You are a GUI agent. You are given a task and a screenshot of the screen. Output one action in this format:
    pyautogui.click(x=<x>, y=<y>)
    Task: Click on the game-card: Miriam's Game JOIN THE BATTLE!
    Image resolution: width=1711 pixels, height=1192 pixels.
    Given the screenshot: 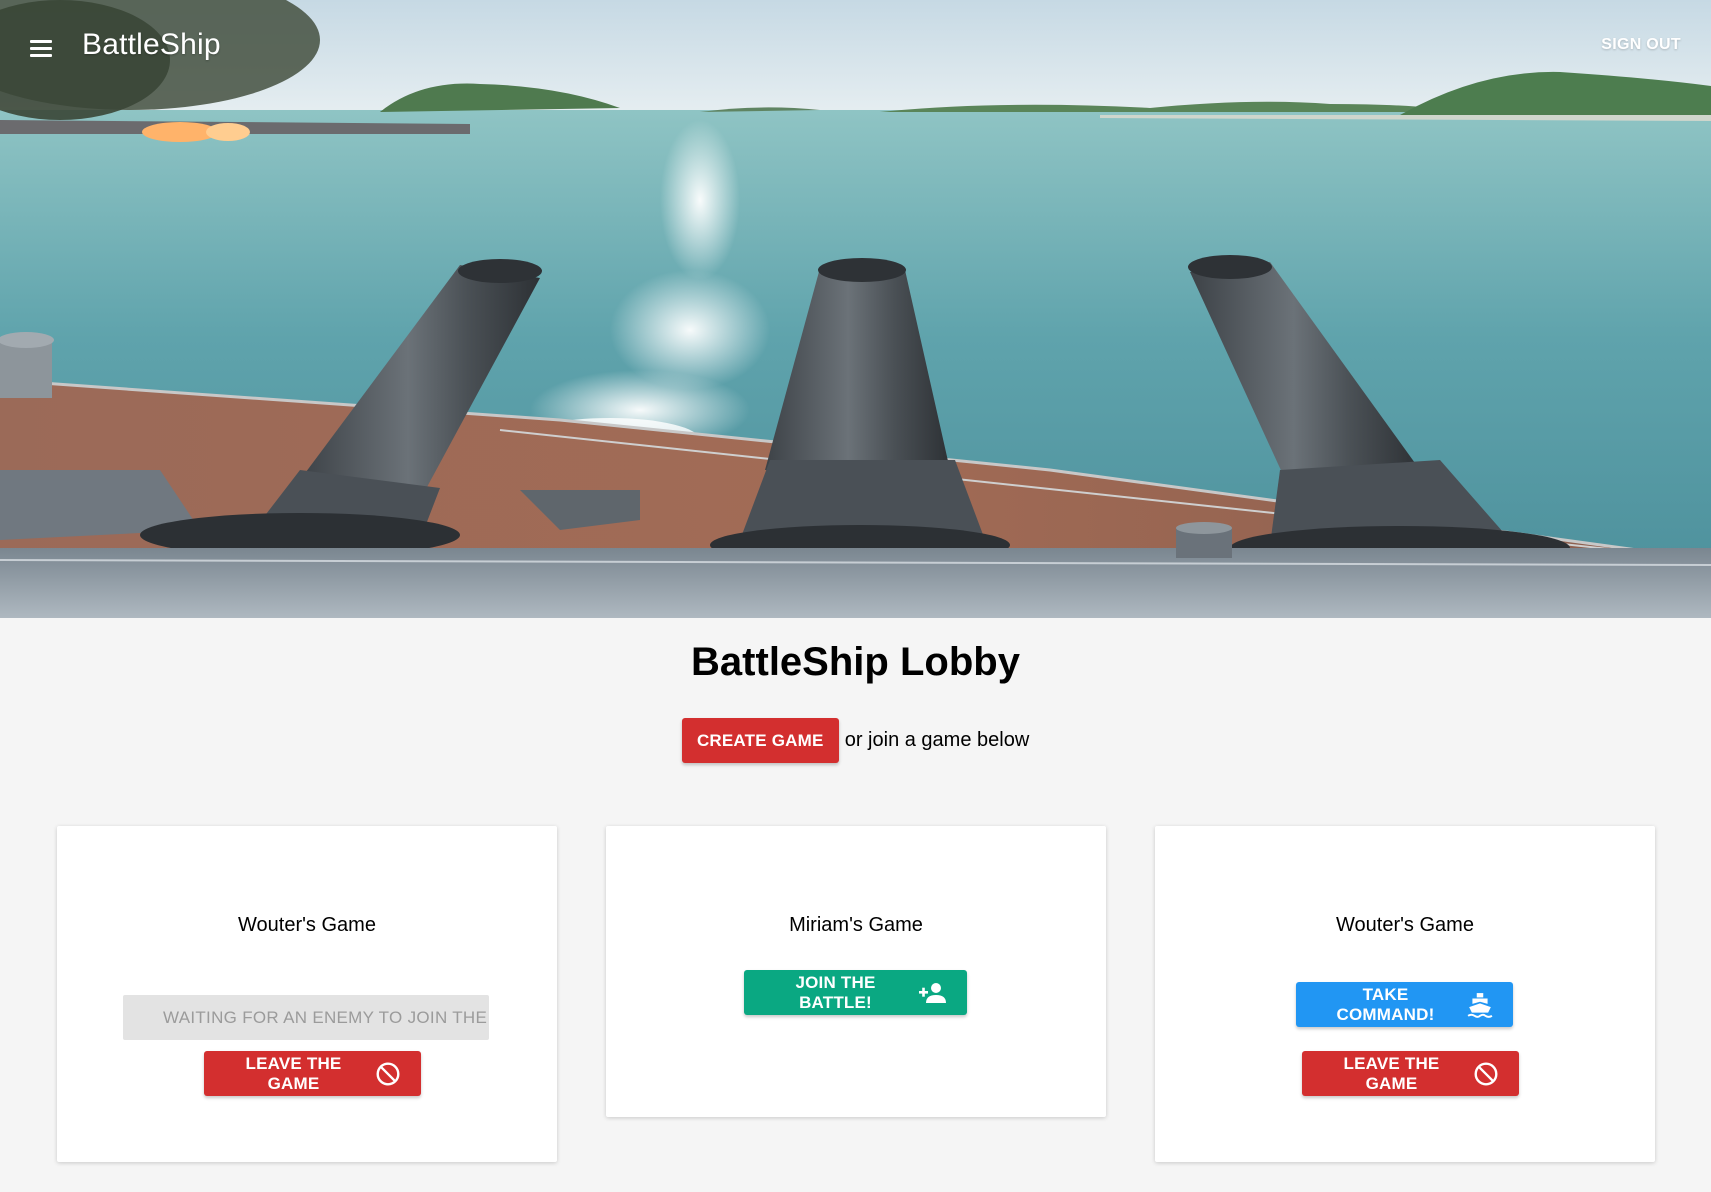 What is the action you would take?
    pyautogui.click(x=856, y=971)
    